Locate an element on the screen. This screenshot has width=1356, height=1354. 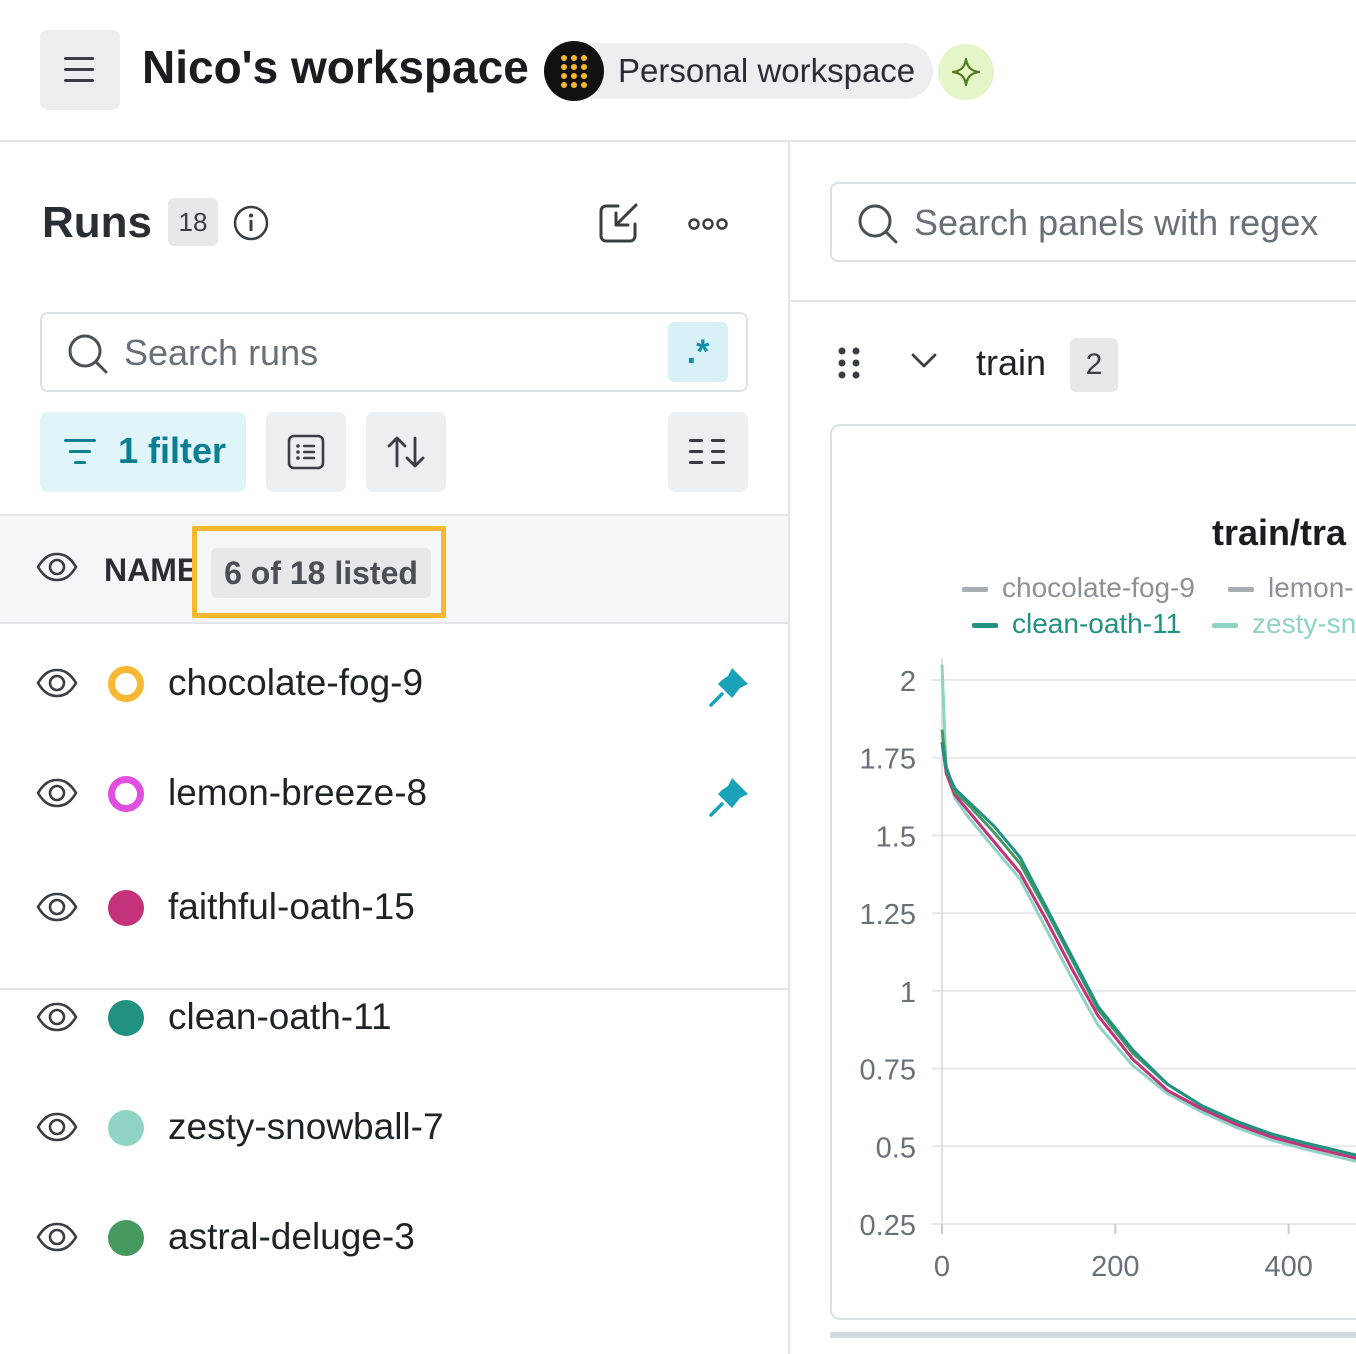
search-runs-placeholder: Search runs is located at coordinates (221, 352).